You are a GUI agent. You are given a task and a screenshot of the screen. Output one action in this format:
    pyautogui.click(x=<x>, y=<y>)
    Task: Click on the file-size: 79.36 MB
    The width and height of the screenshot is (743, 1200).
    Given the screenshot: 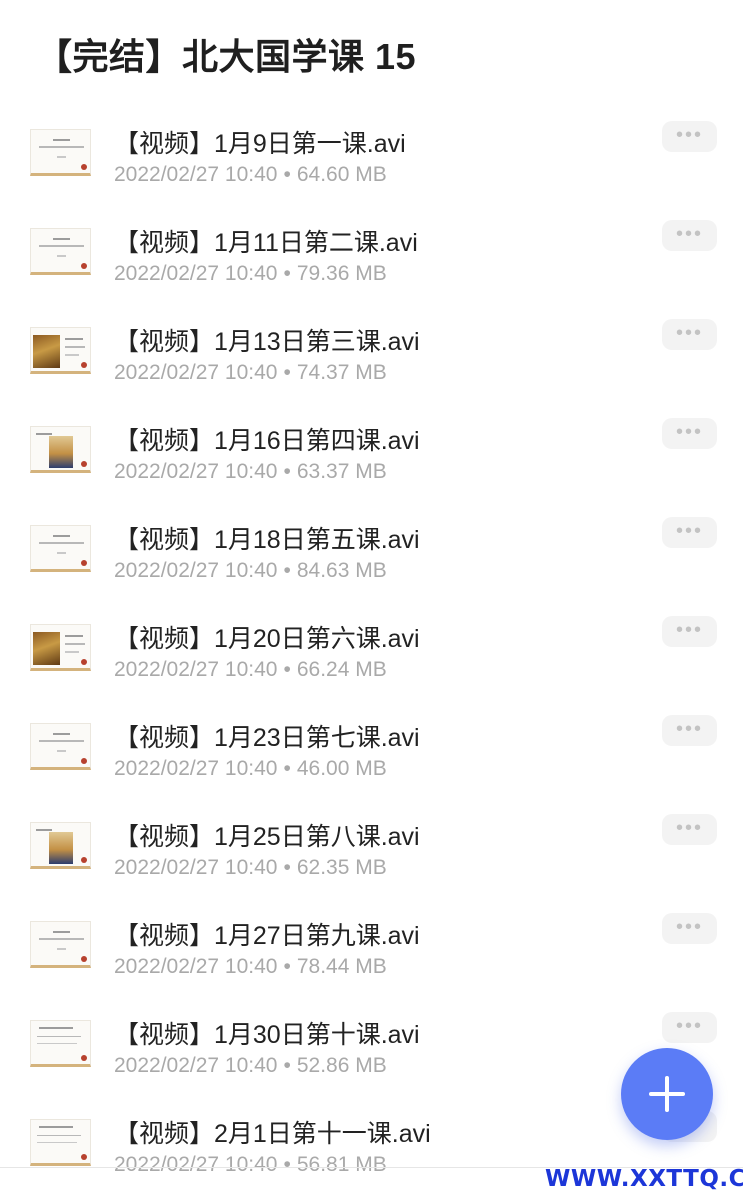 What is the action you would take?
    pyautogui.click(x=341, y=273)
    